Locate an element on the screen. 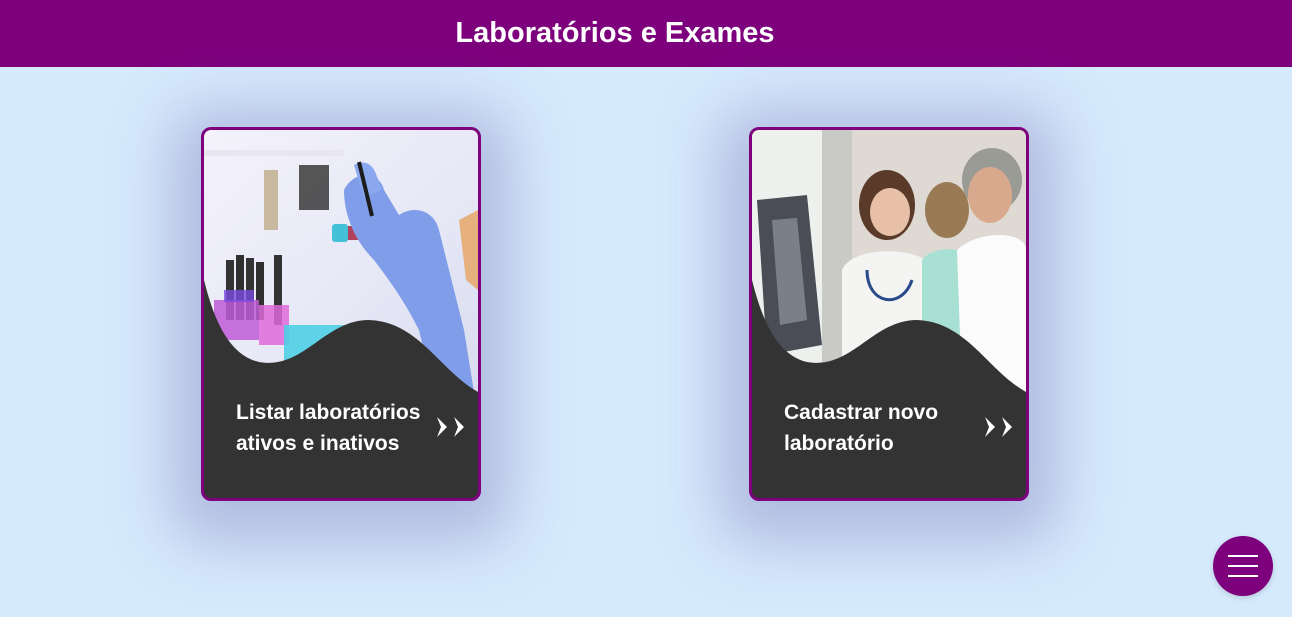 This screenshot has height=617, width=1292. register-laboratory-card: Cadastrar novo laboratório is located at coordinates (889, 314).